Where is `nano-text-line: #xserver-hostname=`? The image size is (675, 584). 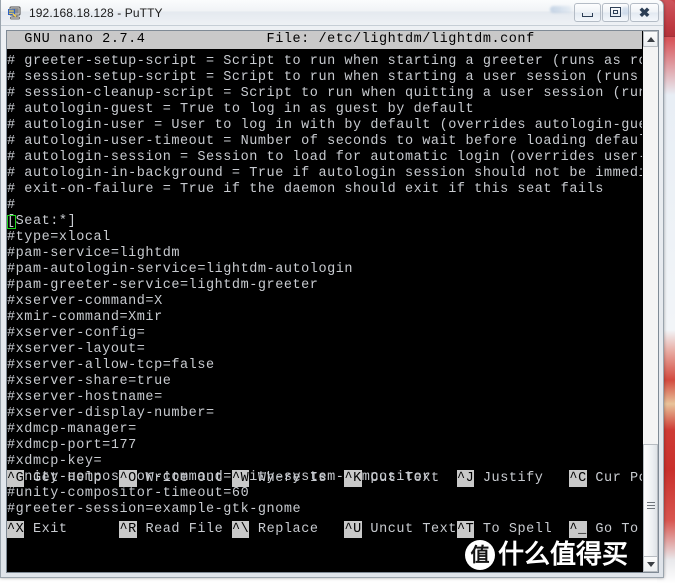 nano-text-line: #xserver-hostname= is located at coordinates (85, 397).